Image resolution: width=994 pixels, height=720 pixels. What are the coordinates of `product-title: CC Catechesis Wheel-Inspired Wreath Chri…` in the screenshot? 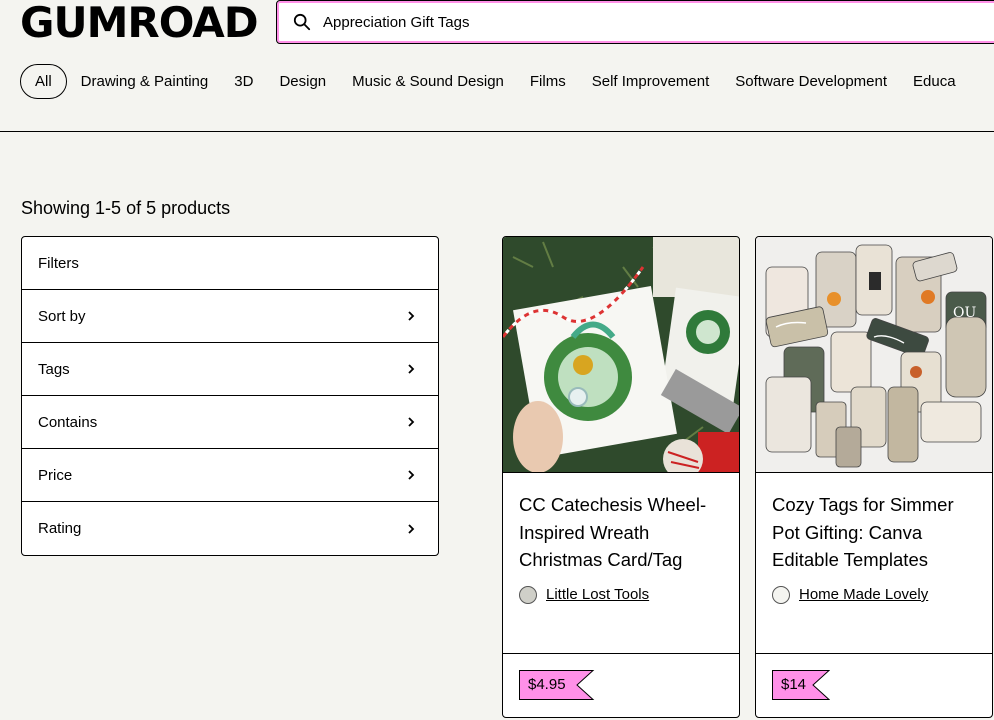 It's located at (621, 532).